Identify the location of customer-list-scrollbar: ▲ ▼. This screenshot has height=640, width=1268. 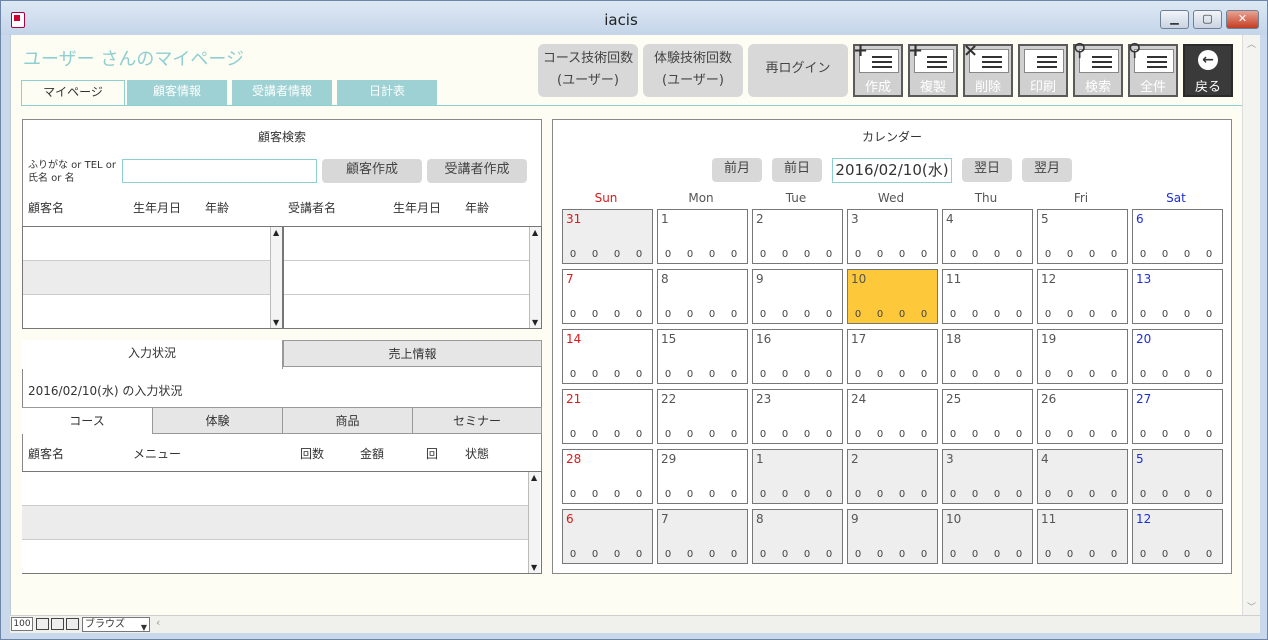
(276, 277).